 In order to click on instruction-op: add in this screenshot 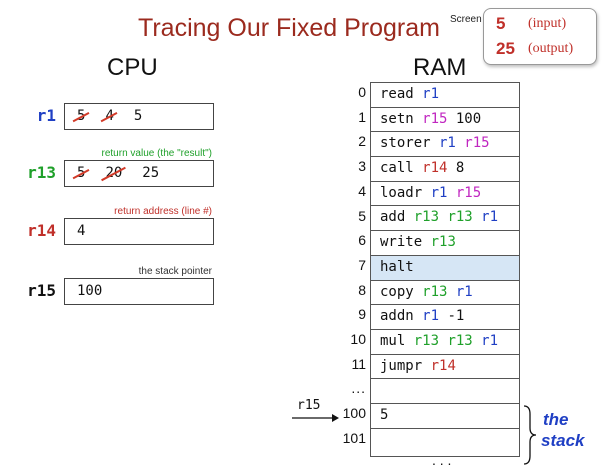, I will do `click(393, 217)`.